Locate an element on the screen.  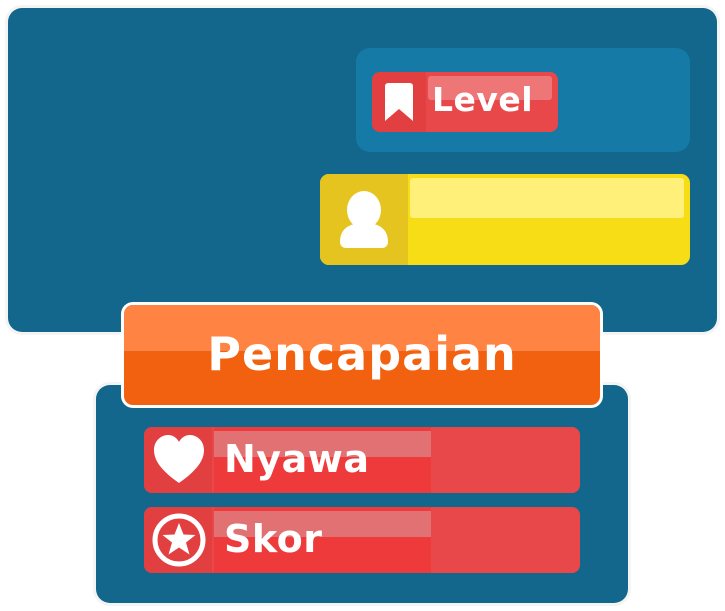
player-bar-shine is located at coordinates (547, 198).